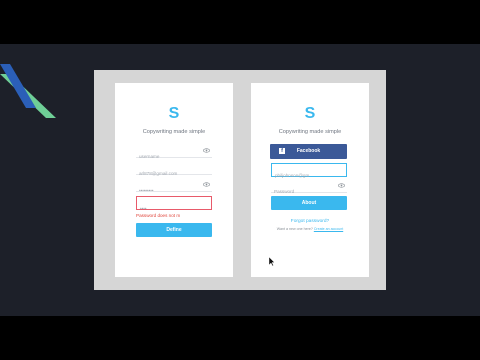 Image resolution: width=480 pixels, height=360 pixels. I want to click on about-button: About, so click(309, 203).